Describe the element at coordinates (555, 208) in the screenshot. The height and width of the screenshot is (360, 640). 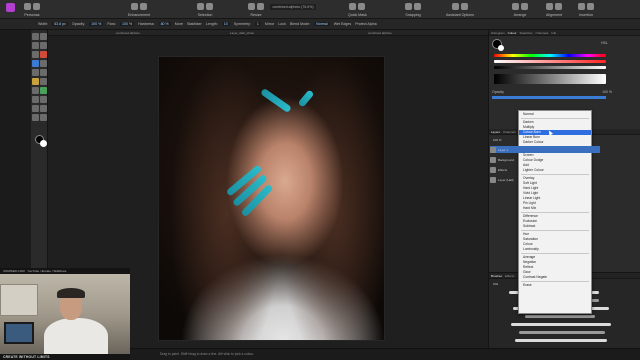
I see `blend-mode-option: Hard Mix` at that location.